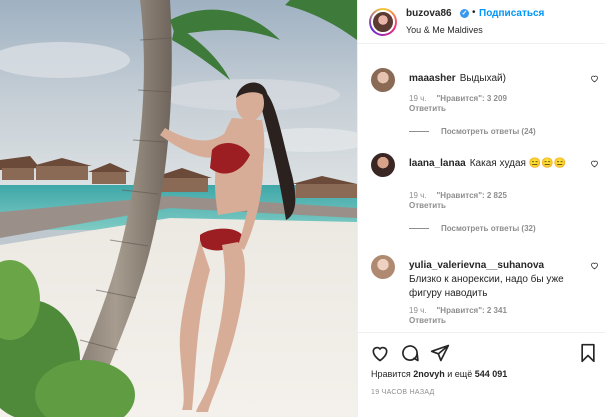  I want to click on share-icon, so click(440, 353).